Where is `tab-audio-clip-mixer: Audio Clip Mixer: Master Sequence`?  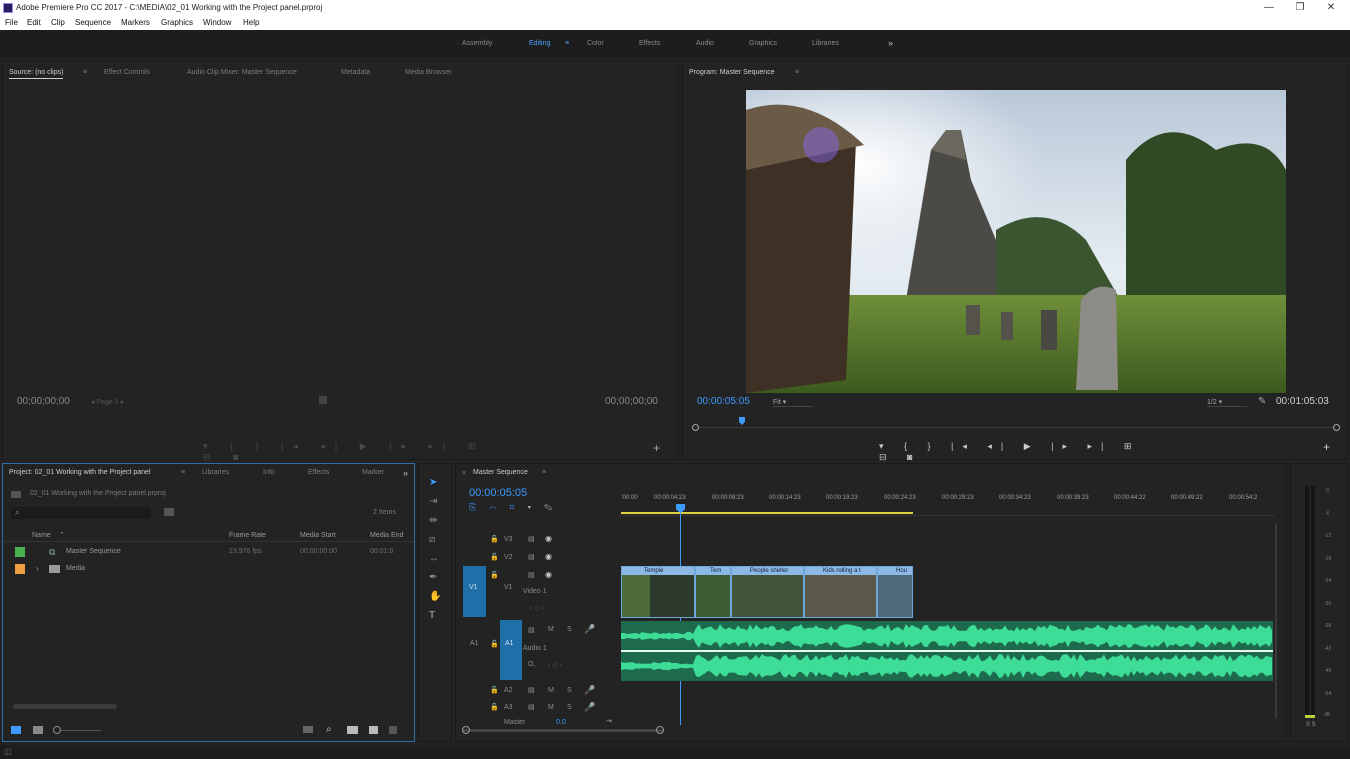
tab-audio-clip-mixer: Audio Clip Mixer: Master Sequence is located at coordinates (242, 72).